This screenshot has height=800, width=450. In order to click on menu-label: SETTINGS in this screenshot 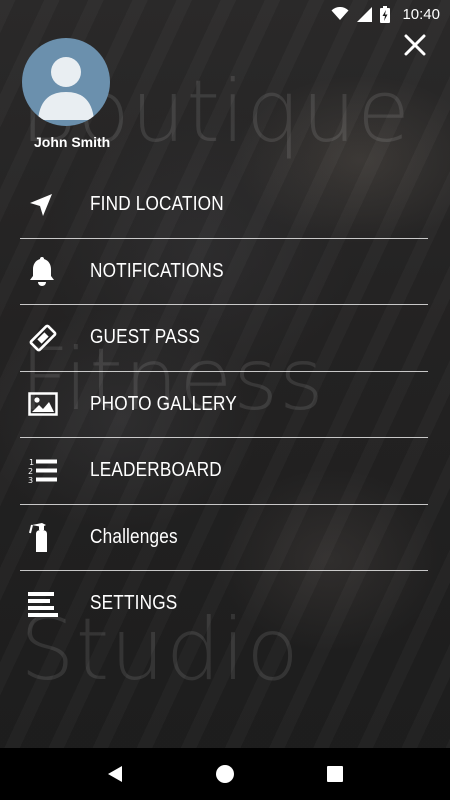, I will do `click(134, 603)`.